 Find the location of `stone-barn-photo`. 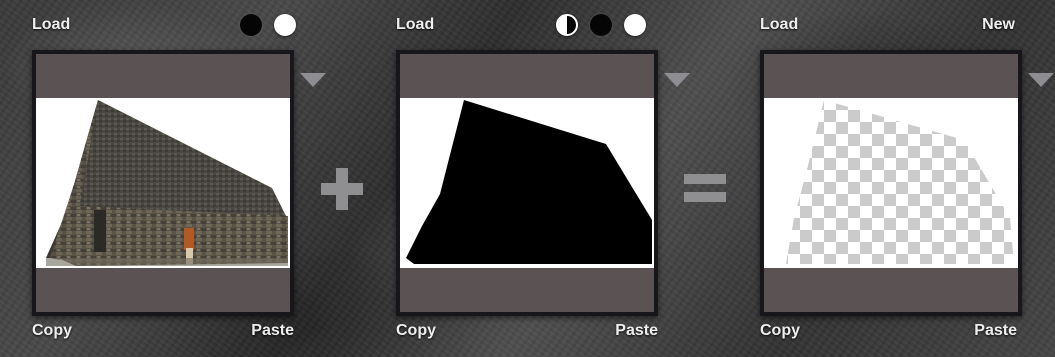

stone-barn-photo is located at coordinates (163, 183).